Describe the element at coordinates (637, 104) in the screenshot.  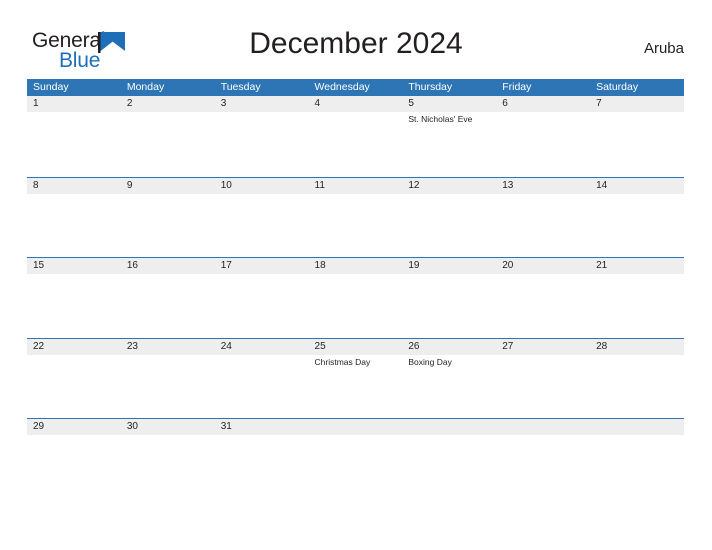
I see `day-number: 7` at that location.